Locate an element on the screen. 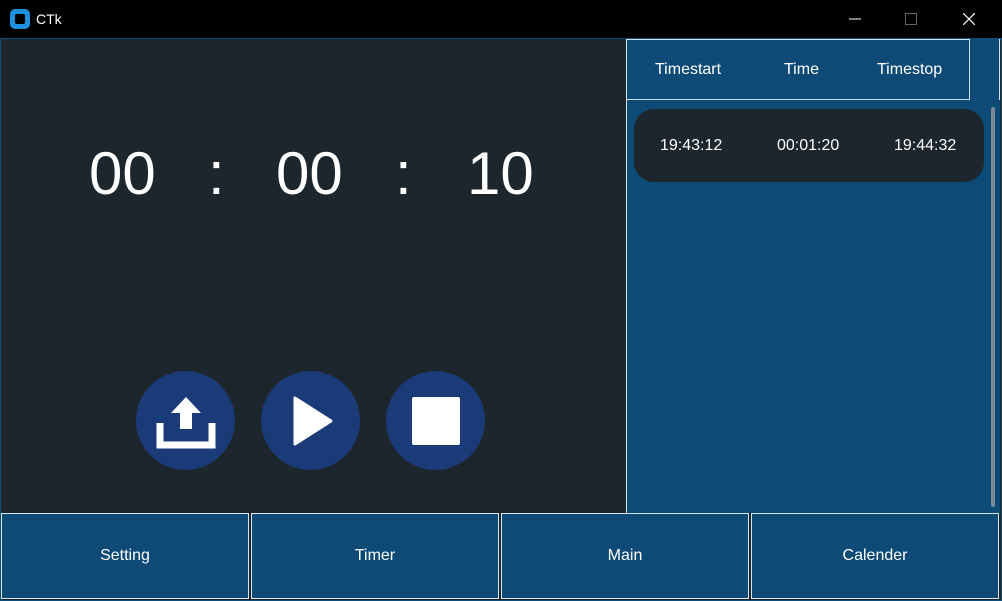 The image size is (1002, 601). timer-minutes: 00 is located at coordinates (309, 173).